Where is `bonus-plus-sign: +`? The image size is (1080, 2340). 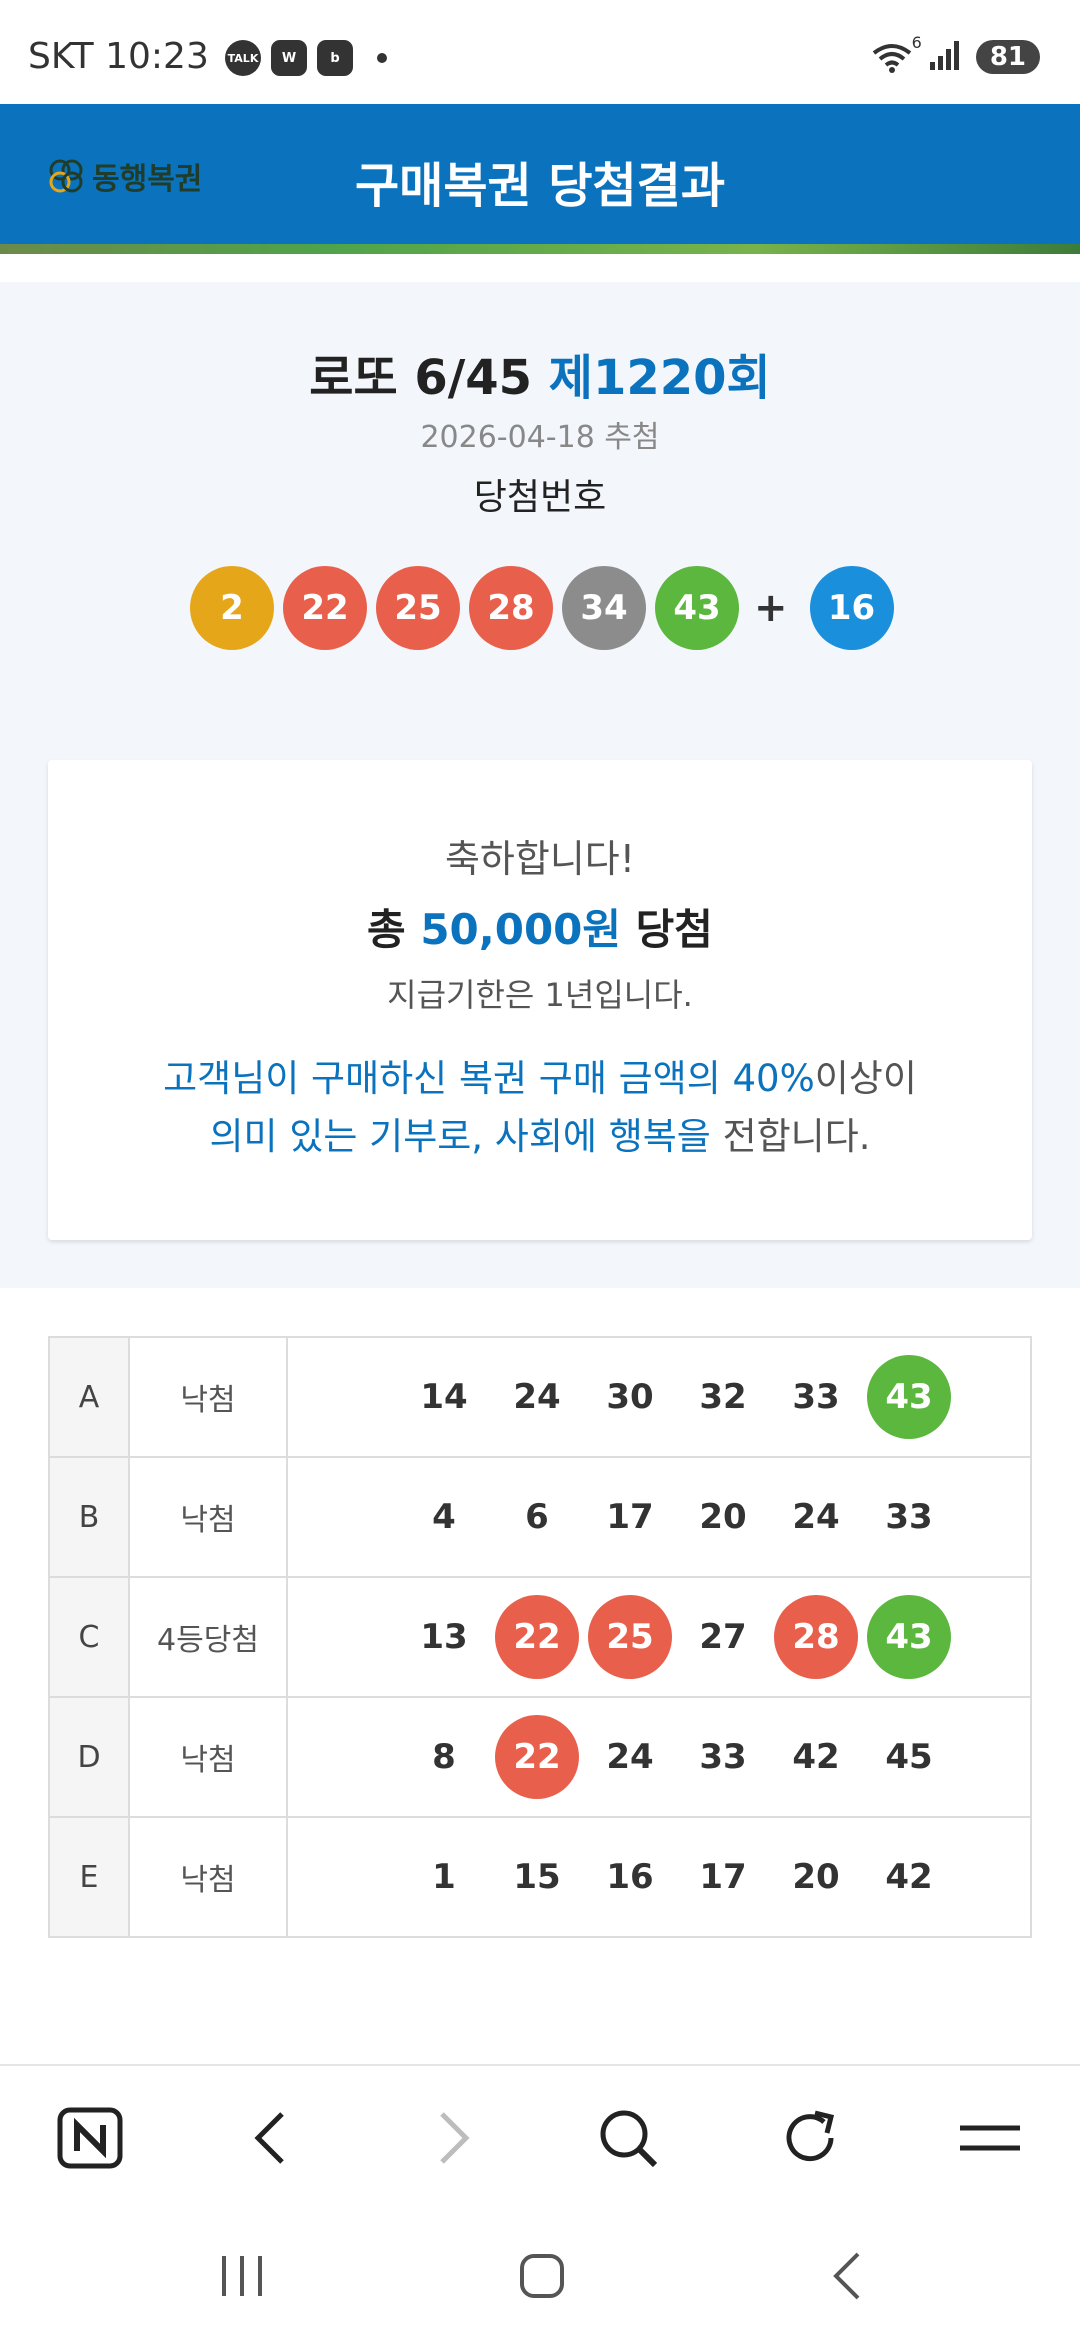 bonus-plus-sign: + is located at coordinates (771, 608).